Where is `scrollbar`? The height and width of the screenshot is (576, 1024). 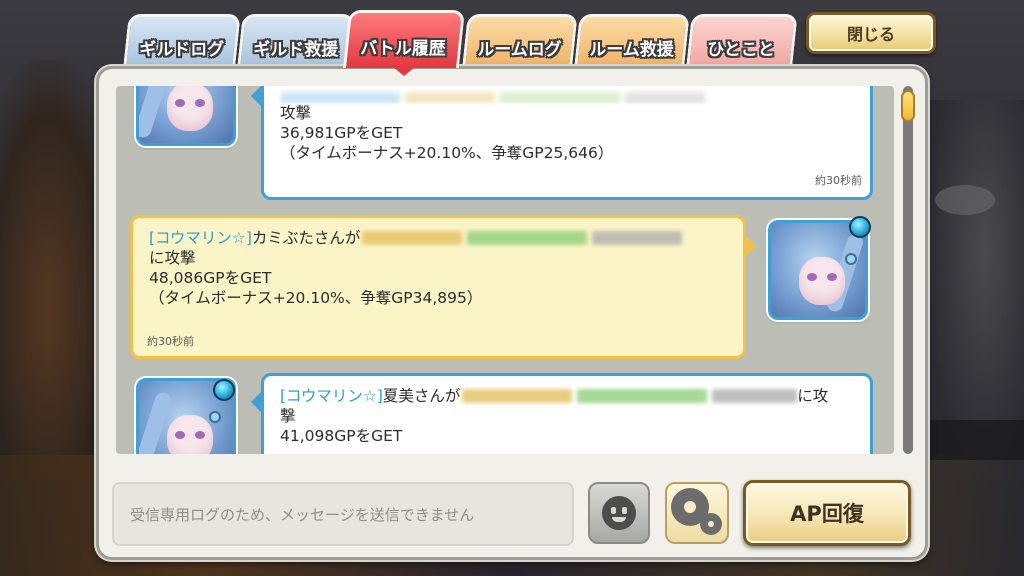 scrollbar is located at coordinates (908, 270).